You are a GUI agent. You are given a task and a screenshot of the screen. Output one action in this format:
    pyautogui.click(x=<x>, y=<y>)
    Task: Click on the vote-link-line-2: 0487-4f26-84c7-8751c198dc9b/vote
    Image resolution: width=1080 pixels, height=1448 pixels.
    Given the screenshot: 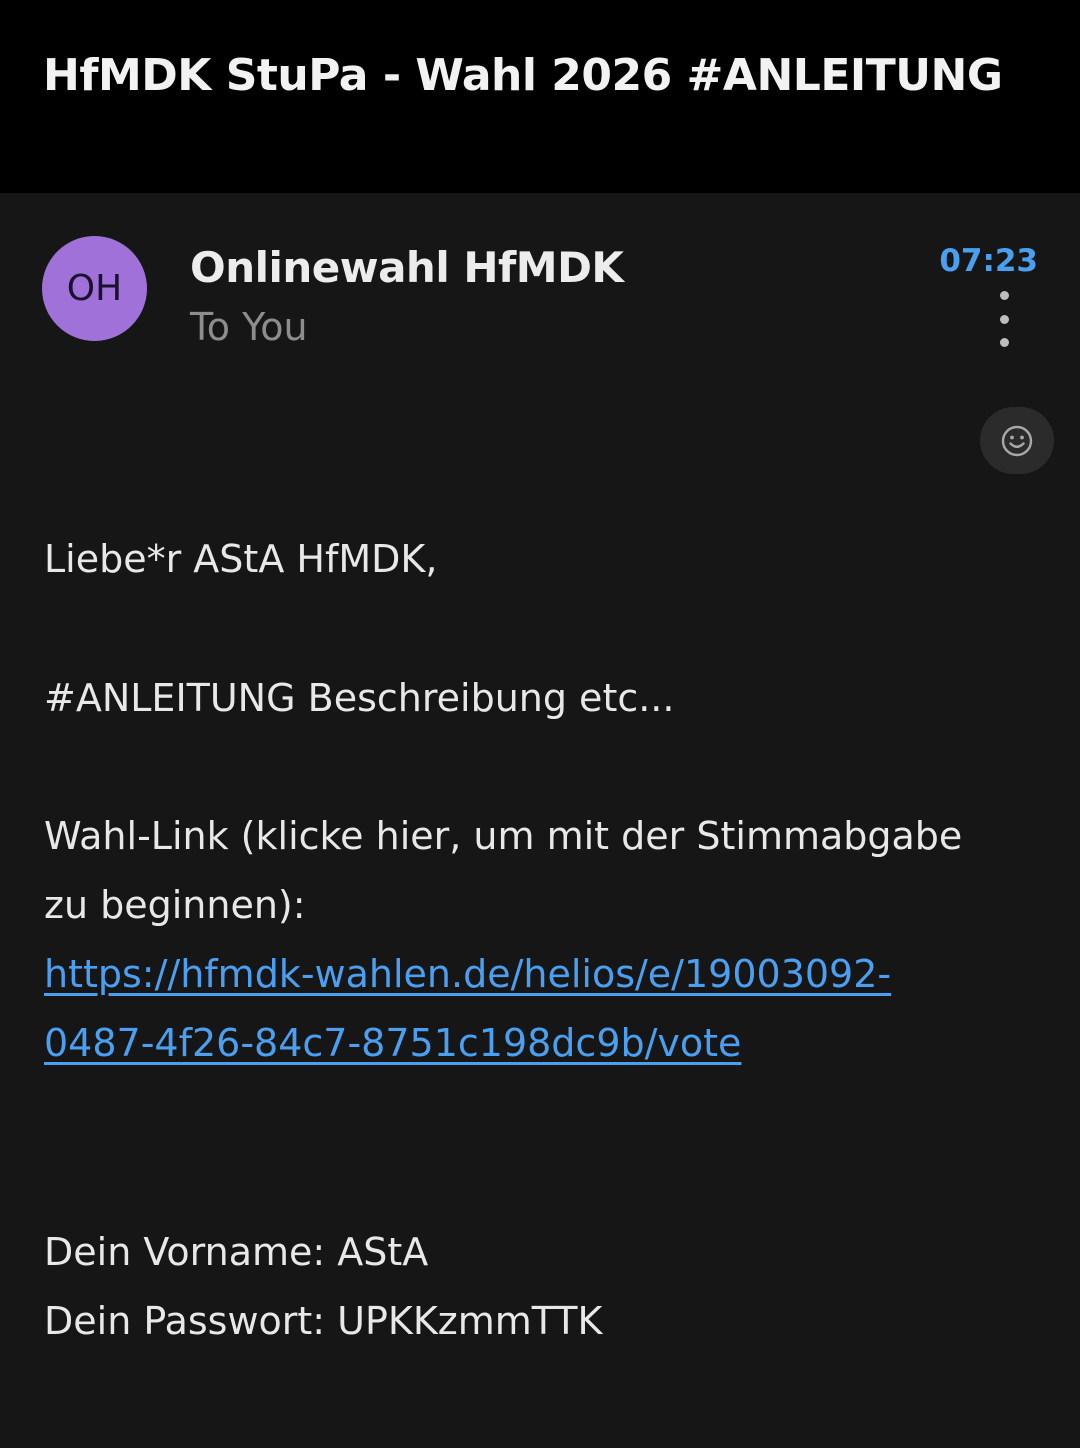 What is the action you would take?
    pyautogui.click(x=392, y=1043)
    